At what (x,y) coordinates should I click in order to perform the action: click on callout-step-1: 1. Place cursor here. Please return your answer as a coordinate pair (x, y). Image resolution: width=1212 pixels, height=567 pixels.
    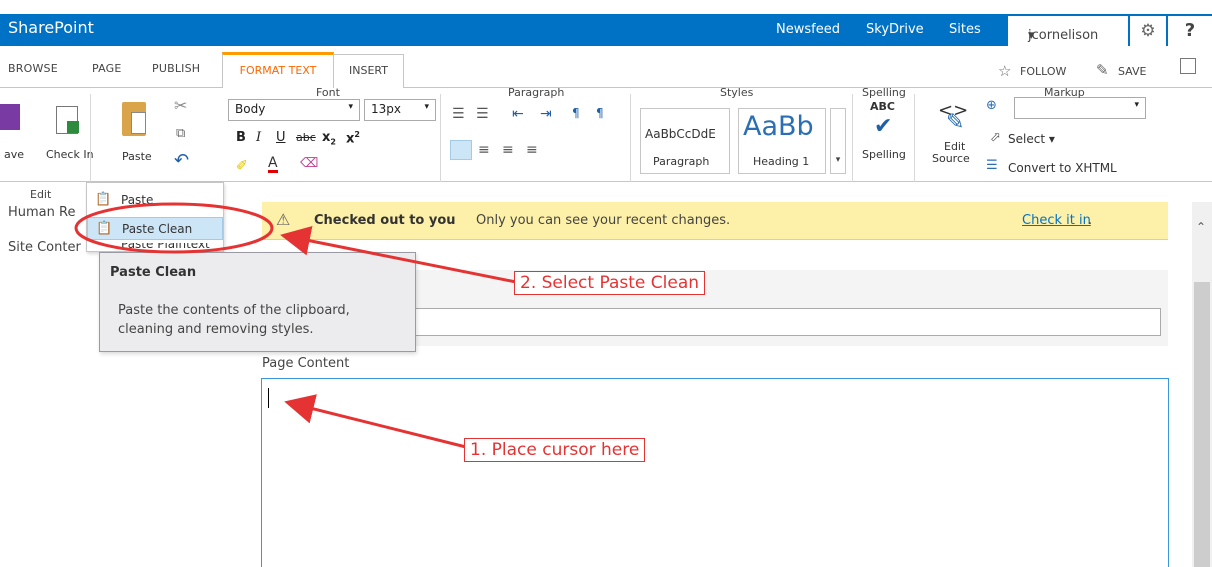
    Looking at the image, I should click on (555, 450).